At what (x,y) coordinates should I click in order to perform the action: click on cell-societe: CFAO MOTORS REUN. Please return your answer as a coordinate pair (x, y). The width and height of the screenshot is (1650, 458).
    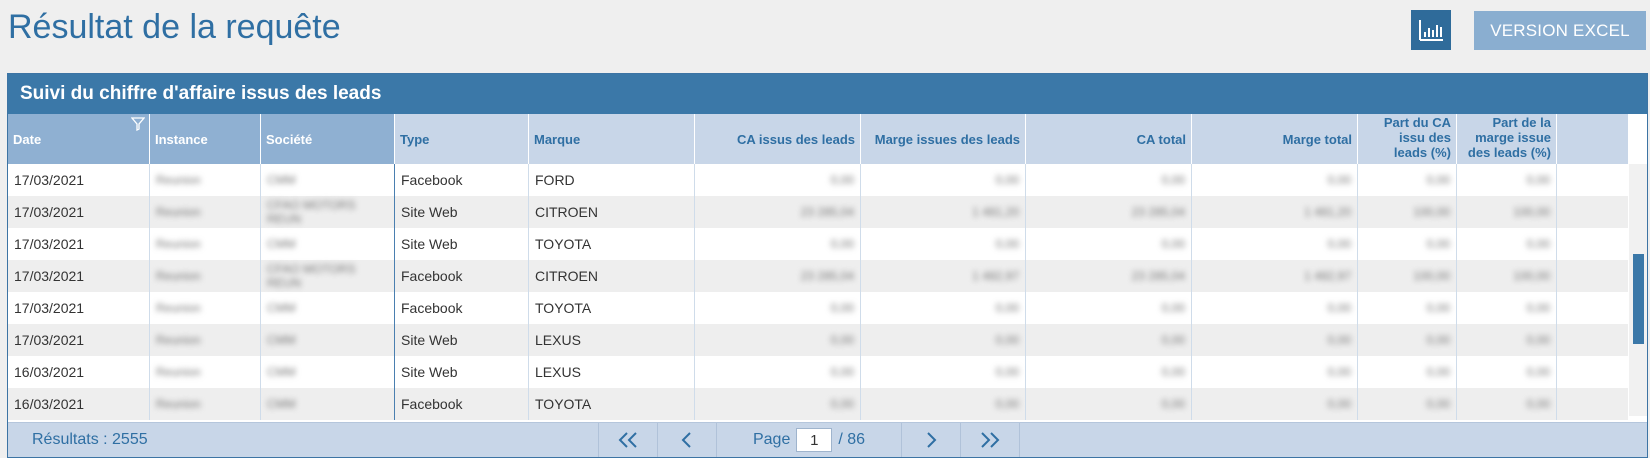
    Looking at the image, I should click on (328, 212).